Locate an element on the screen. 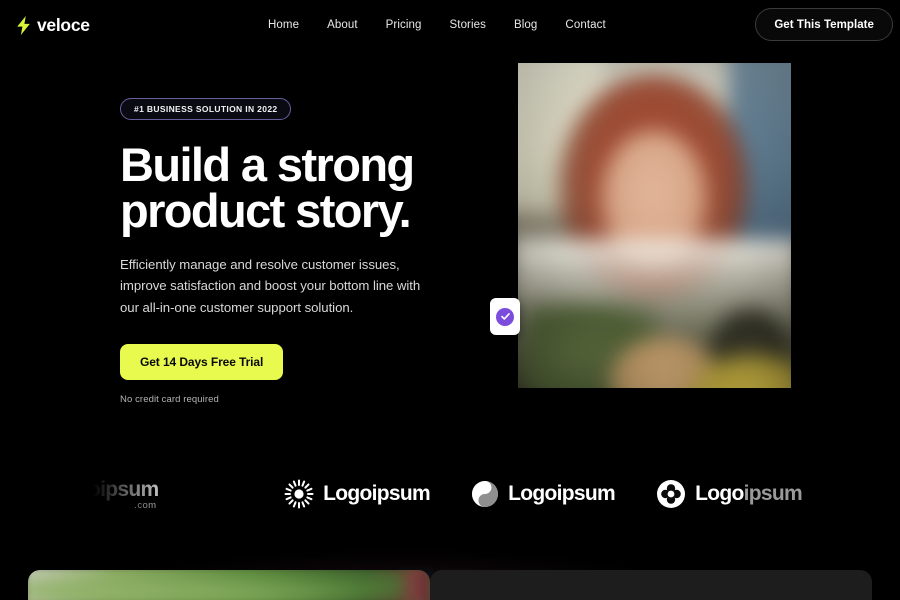  logo-swirl-text: Logoipsum is located at coordinates (562, 493).